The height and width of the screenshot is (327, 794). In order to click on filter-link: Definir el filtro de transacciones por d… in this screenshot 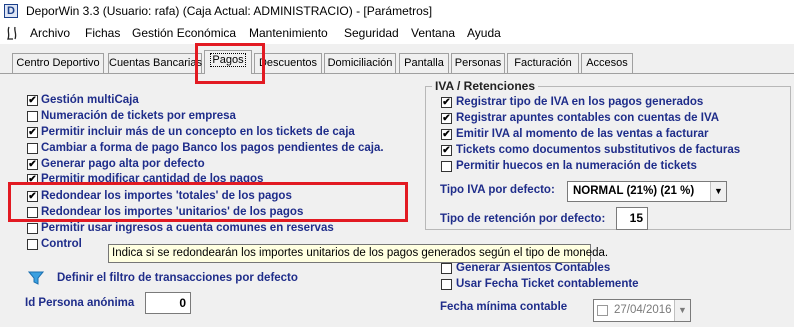, I will do `click(177, 278)`.